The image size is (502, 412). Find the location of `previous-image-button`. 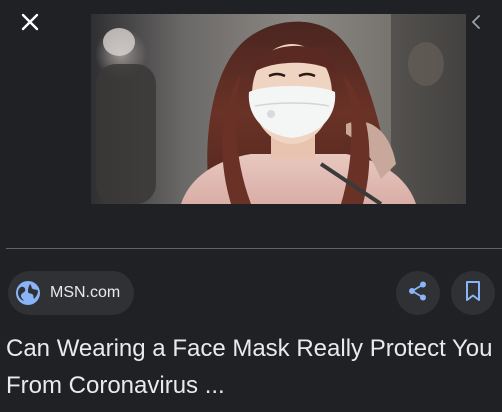

previous-image-button is located at coordinates (476, 24).